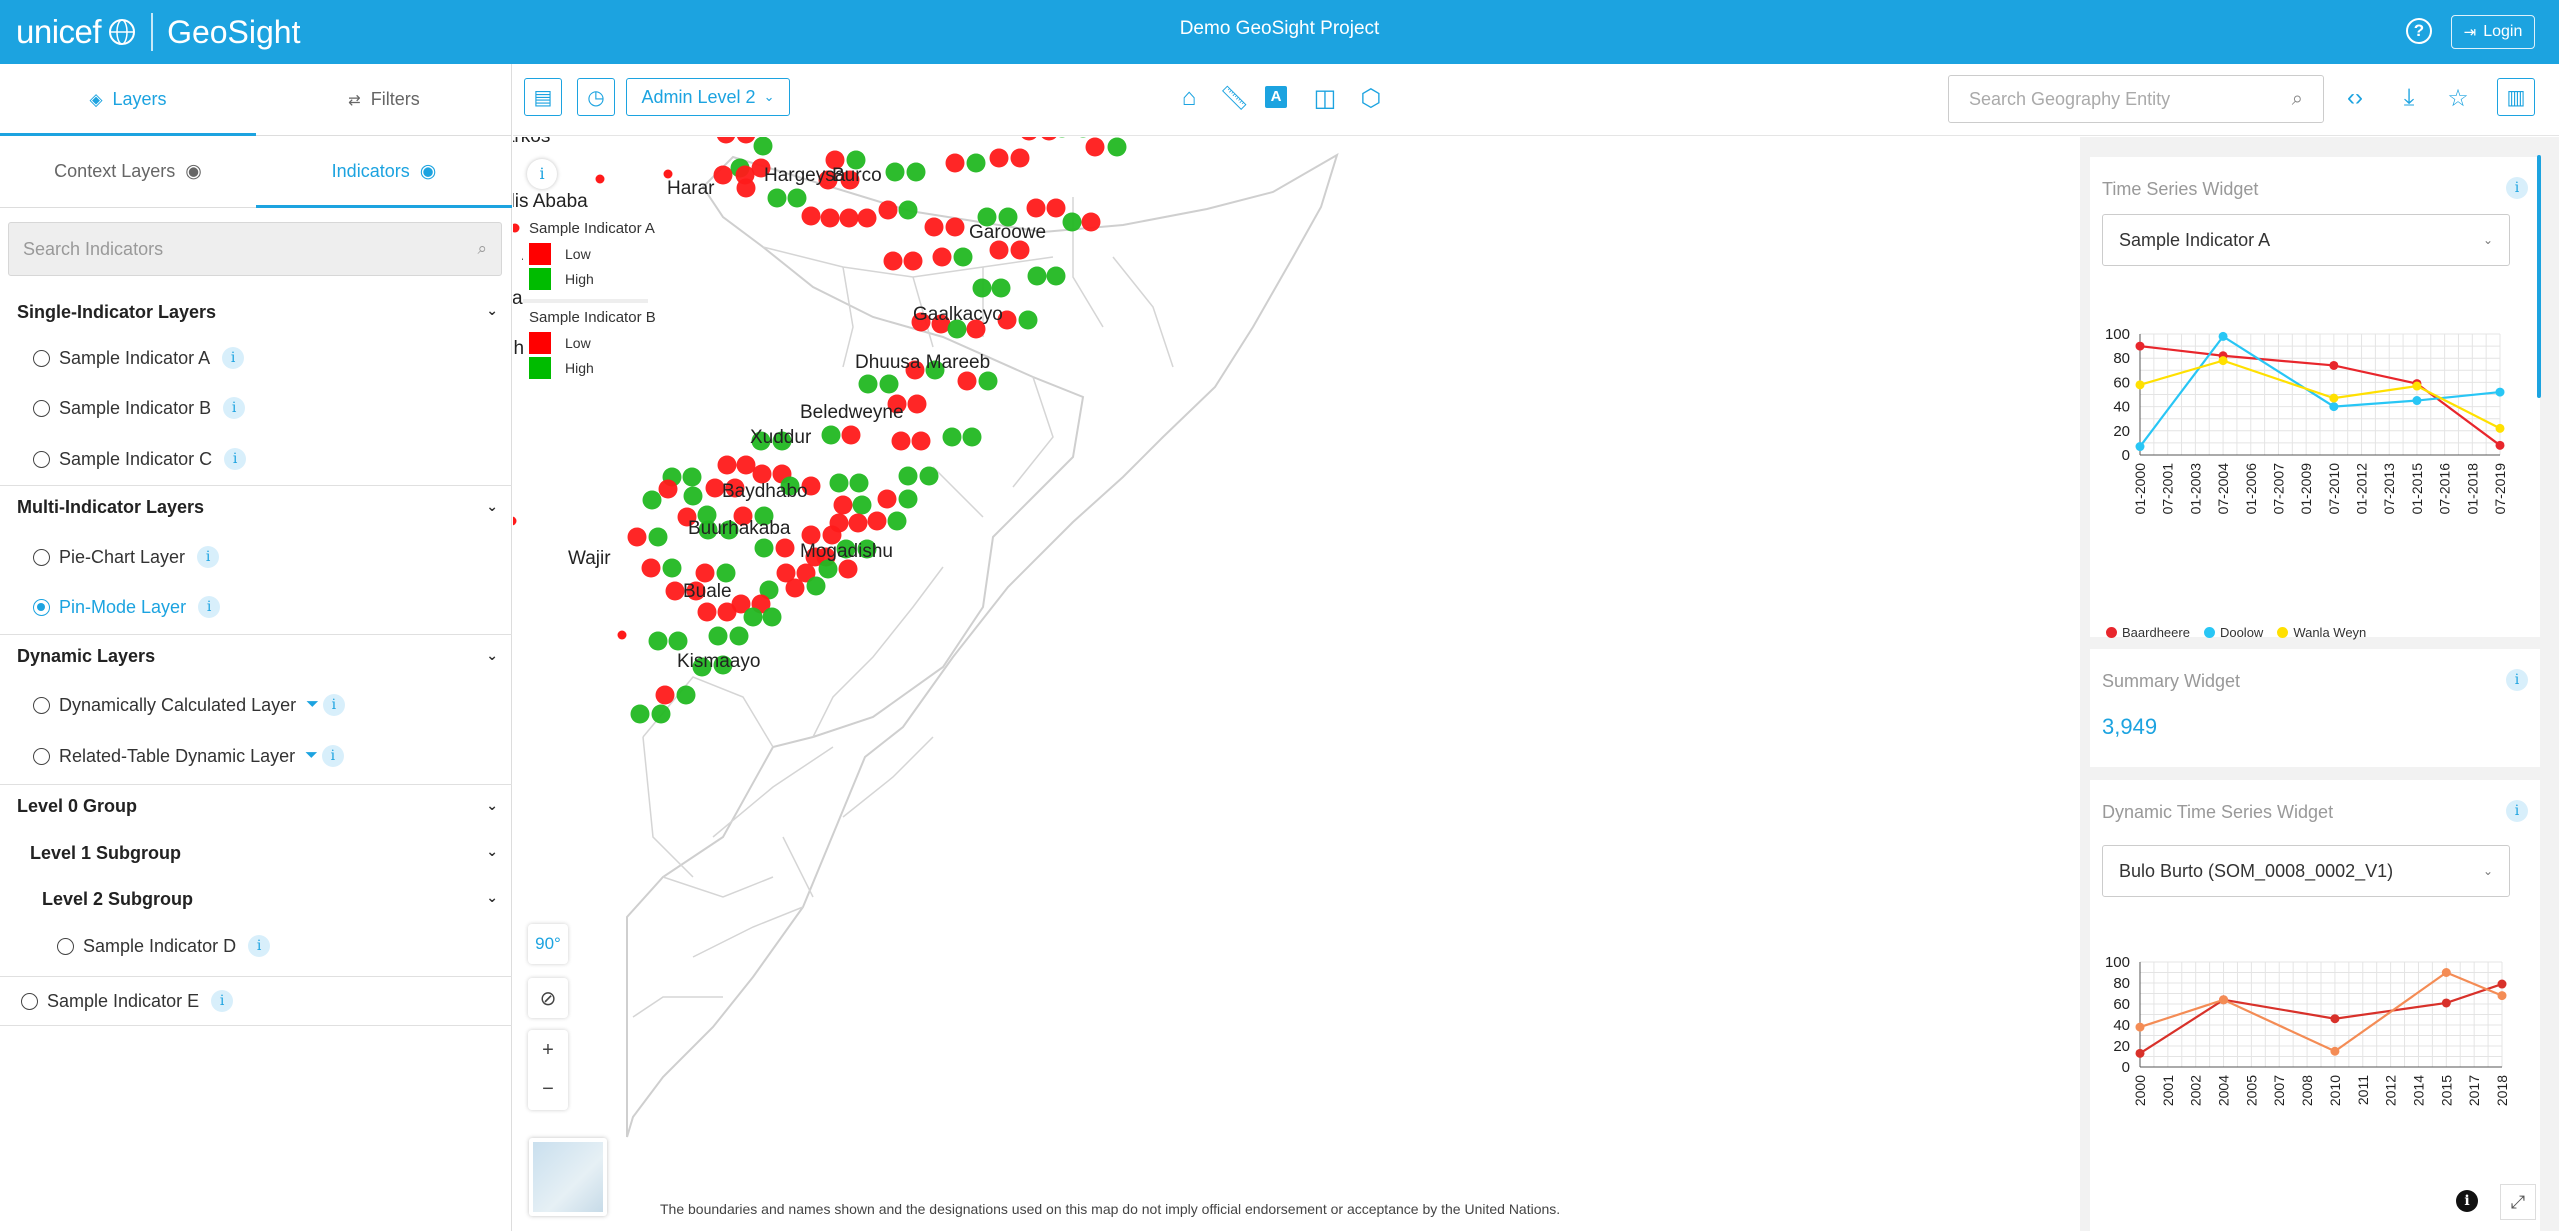 The image size is (2559, 1231). What do you see at coordinates (256, 459) in the screenshot?
I see `layer-item: Sample Indicator C i` at bounding box center [256, 459].